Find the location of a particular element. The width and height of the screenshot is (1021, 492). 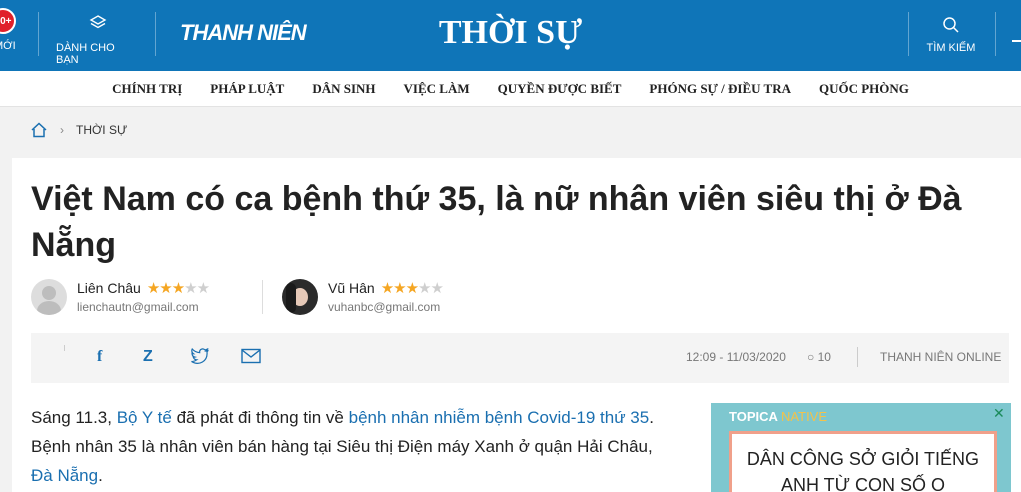

author-email: lienchautn@gmail.com is located at coordinates (143, 307).